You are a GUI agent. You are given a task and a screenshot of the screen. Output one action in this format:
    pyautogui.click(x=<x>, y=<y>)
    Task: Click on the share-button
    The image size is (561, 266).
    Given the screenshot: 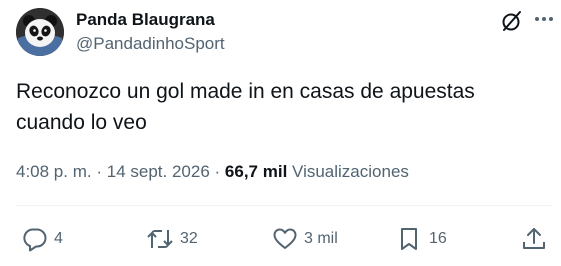 What is the action you would take?
    pyautogui.click(x=534, y=239)
    